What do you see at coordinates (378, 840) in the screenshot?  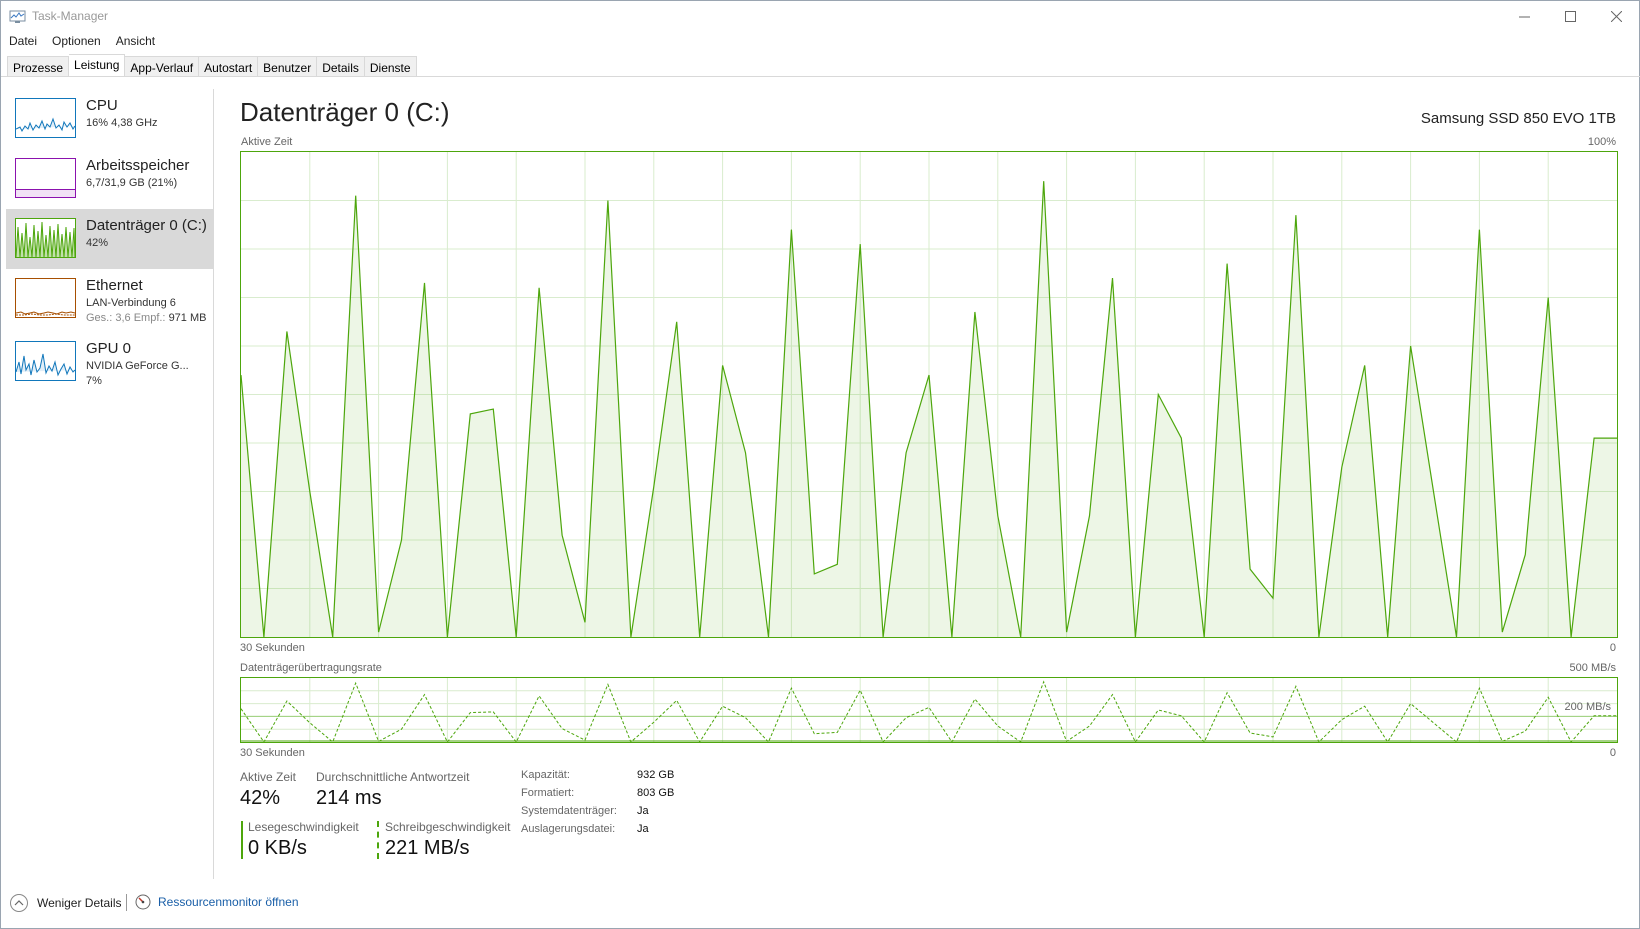 I see `write-speed-legend-bar` at bounding box center [378, 840].